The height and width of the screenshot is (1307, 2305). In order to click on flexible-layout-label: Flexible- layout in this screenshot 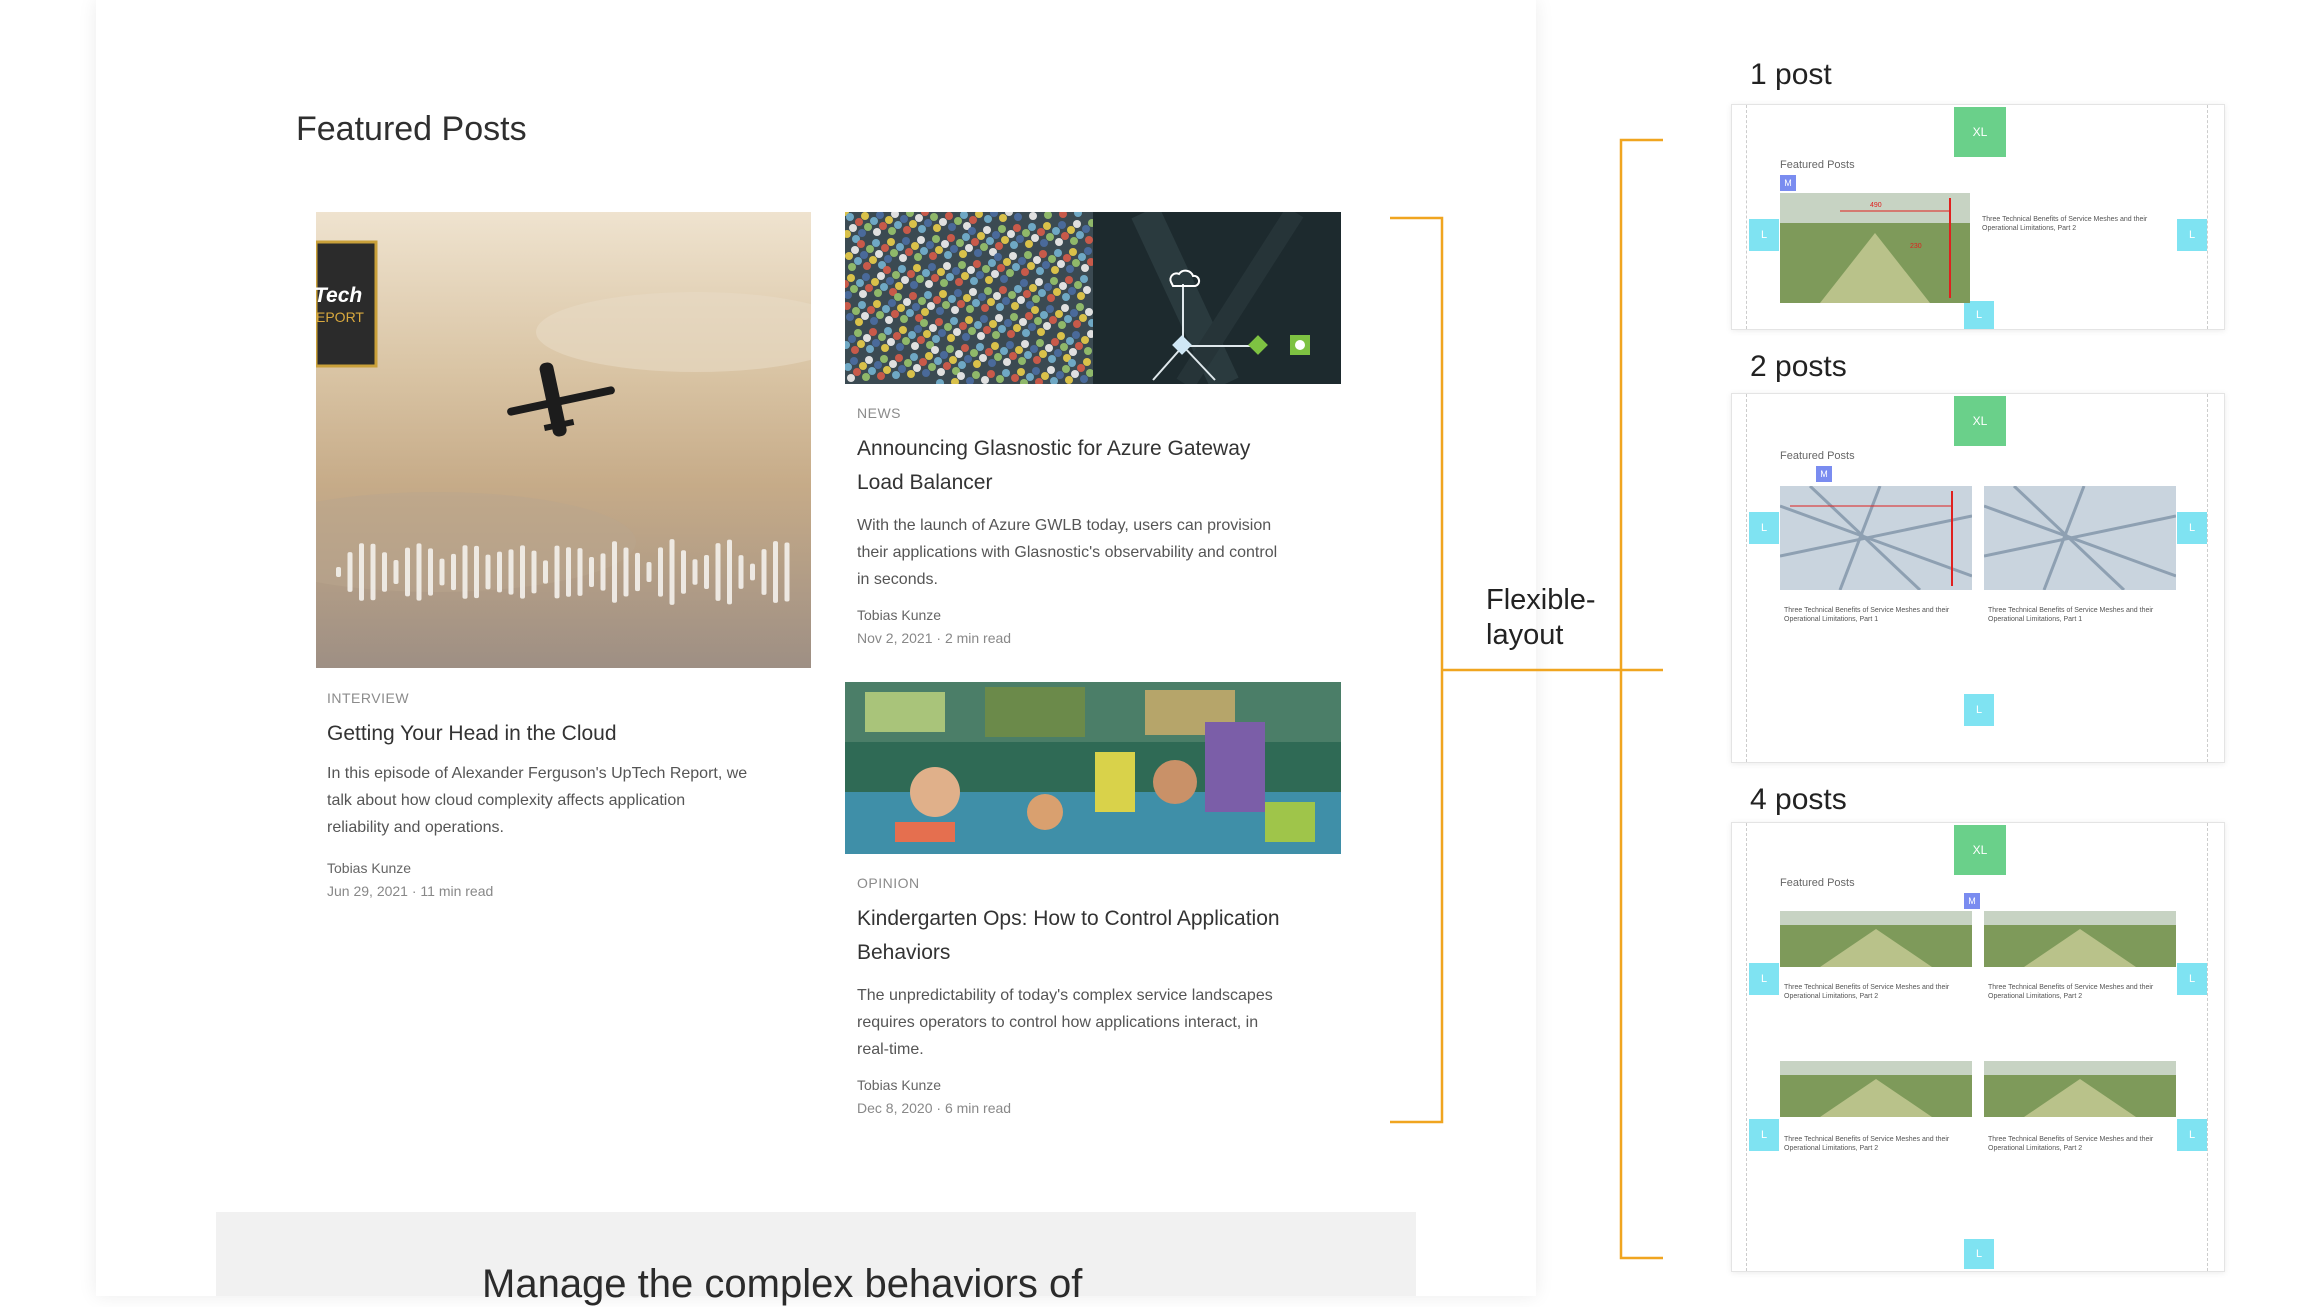, I will do `click(1541, 617)`.